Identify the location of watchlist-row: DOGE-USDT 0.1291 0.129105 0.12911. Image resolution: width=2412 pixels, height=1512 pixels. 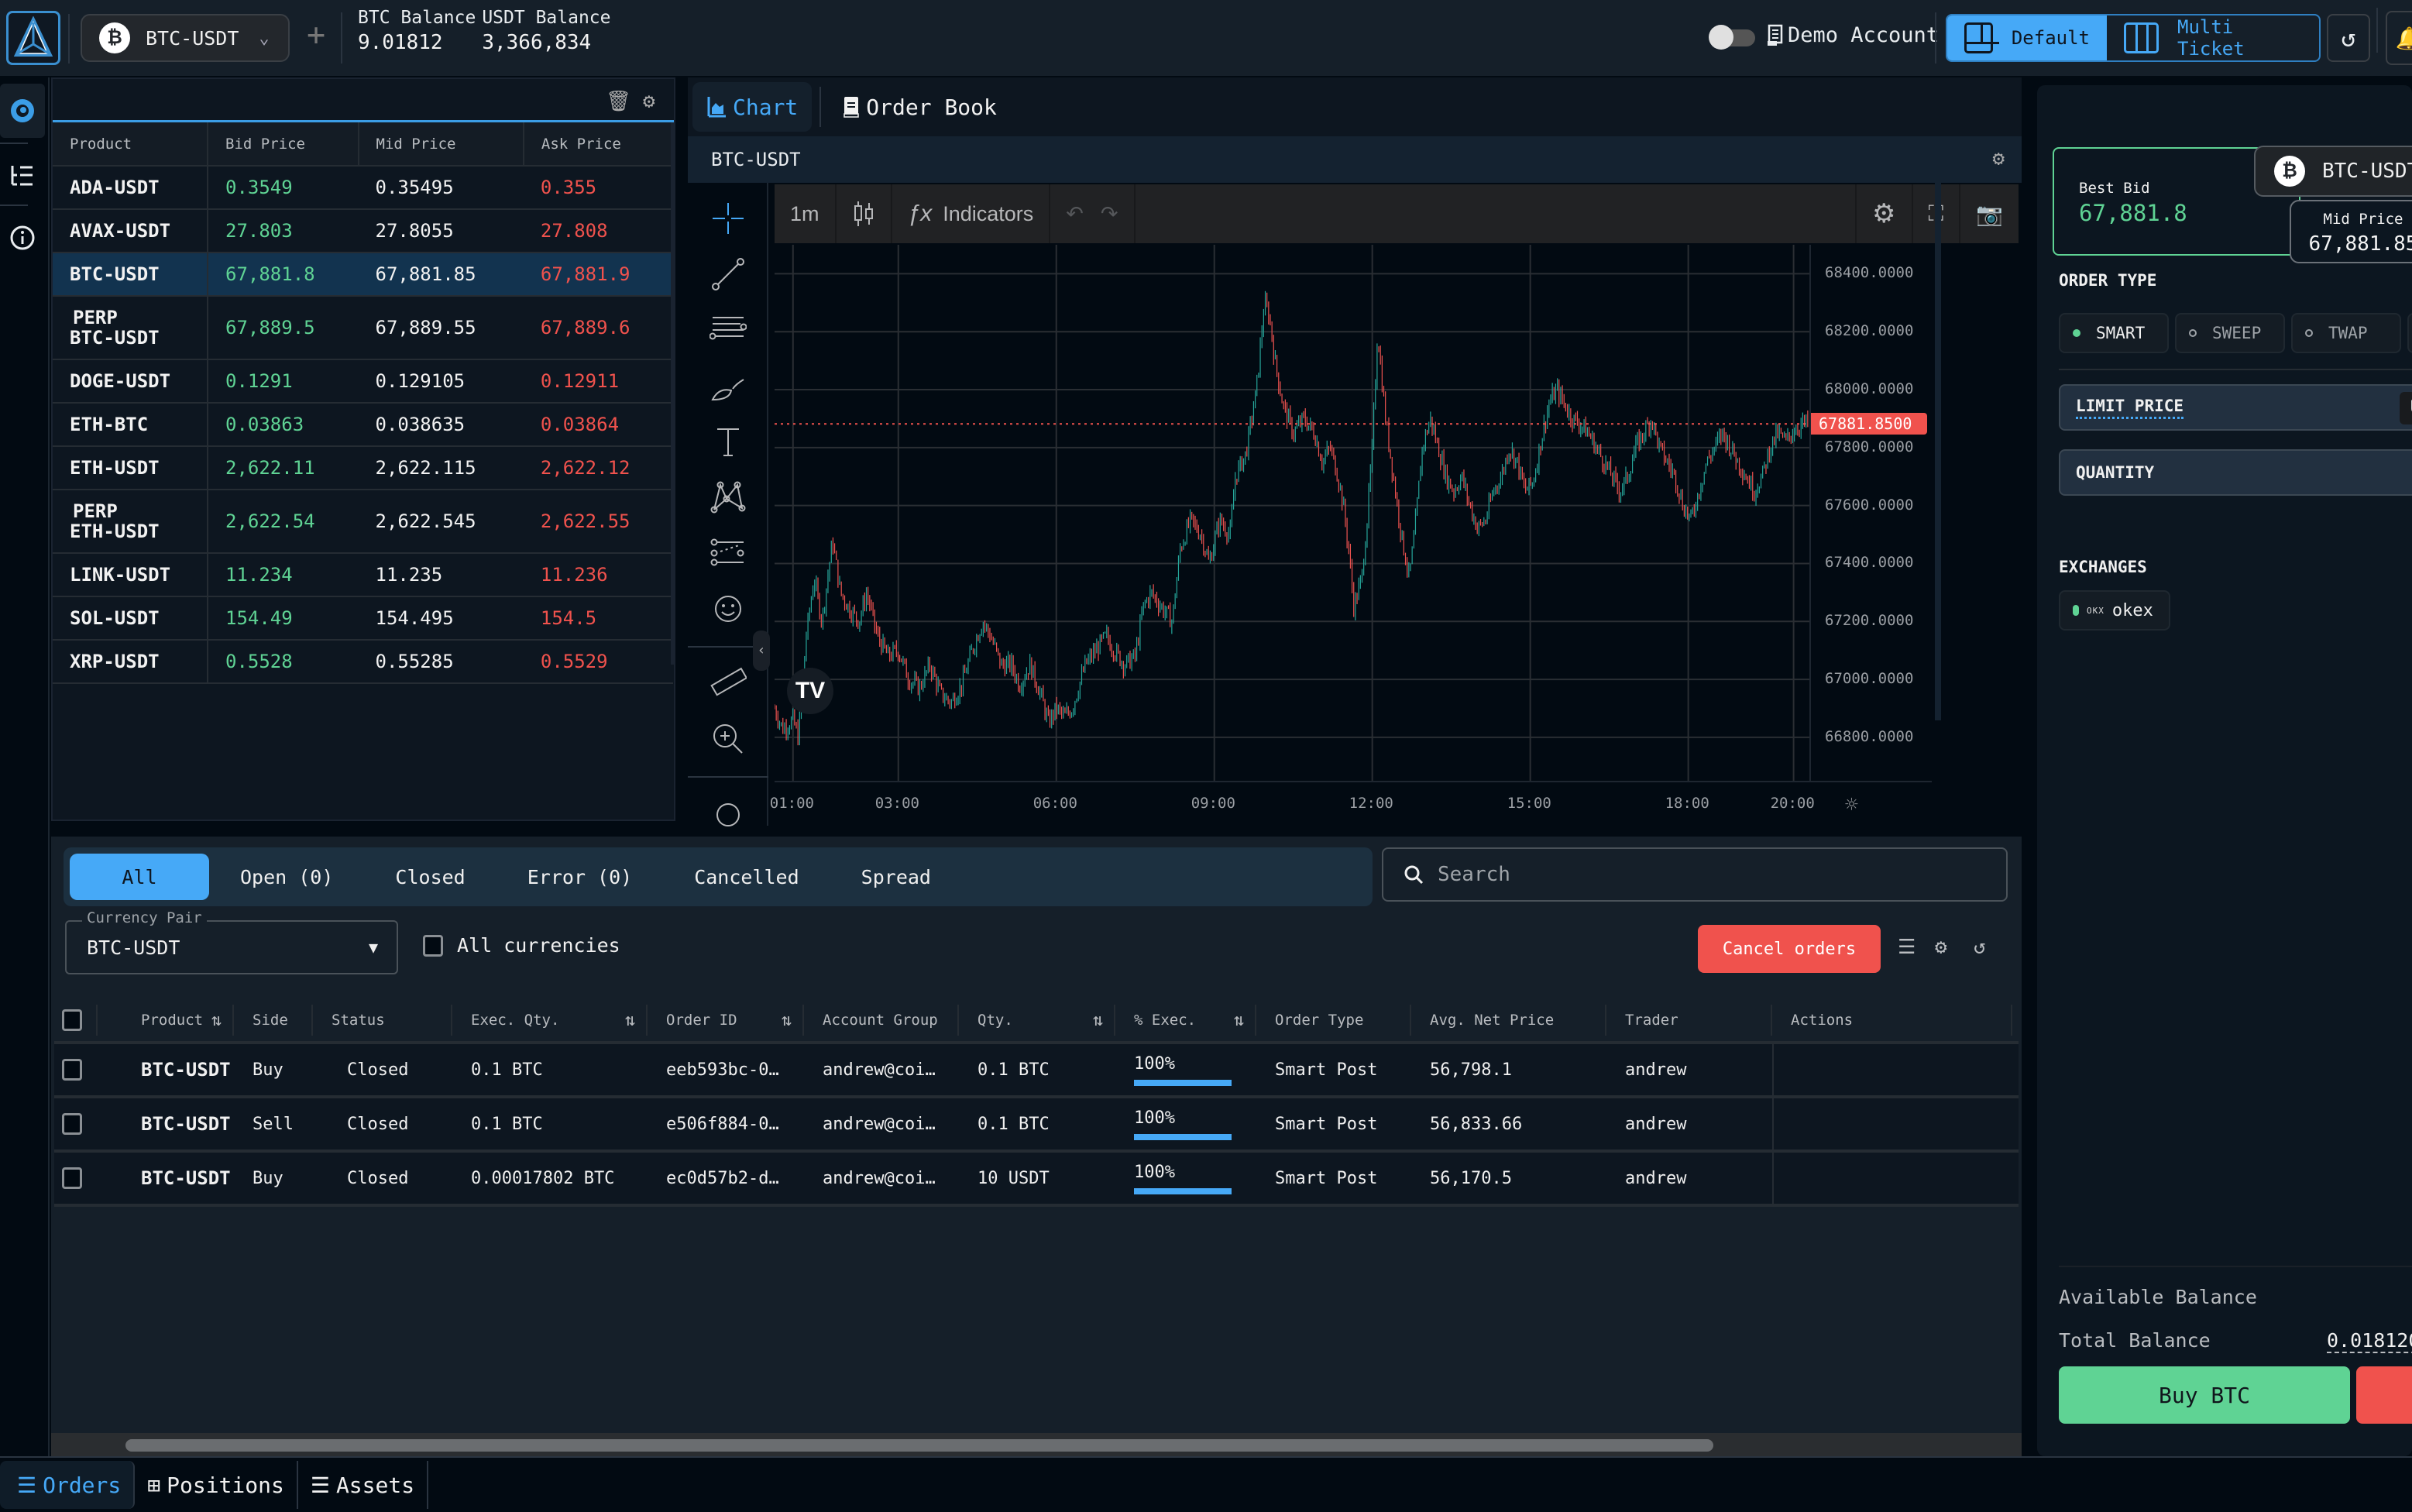
(363, 381).